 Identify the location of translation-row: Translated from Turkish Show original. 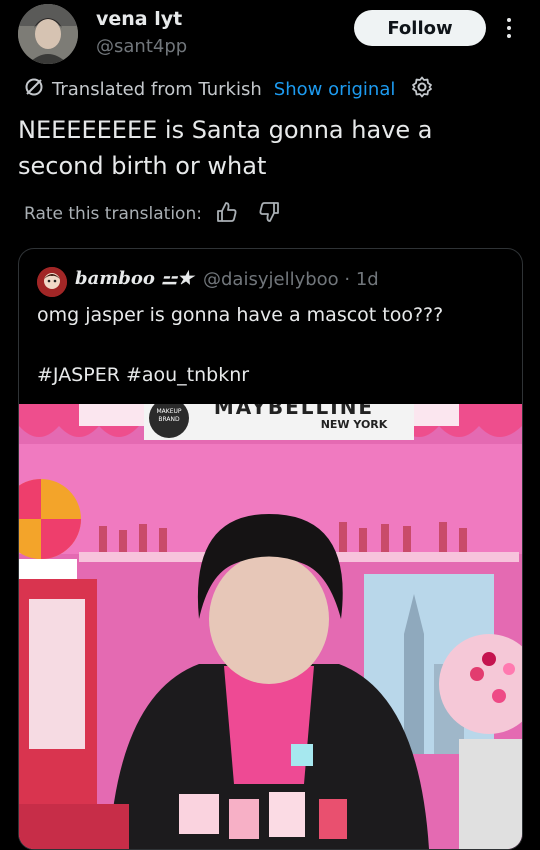
(228, 89).